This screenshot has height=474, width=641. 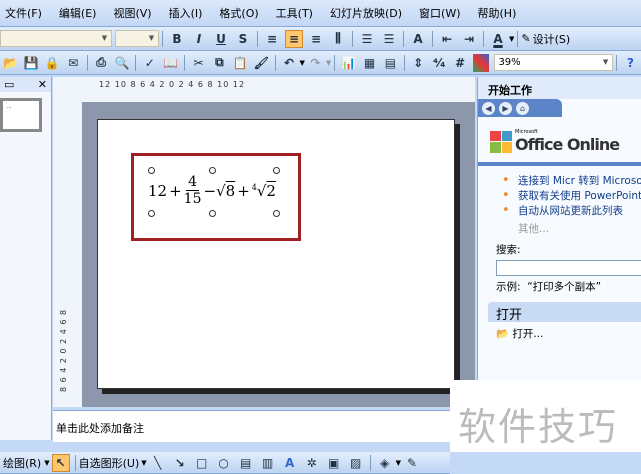 I want to click on undo-icon: ↶, so click(x=289, y=63).